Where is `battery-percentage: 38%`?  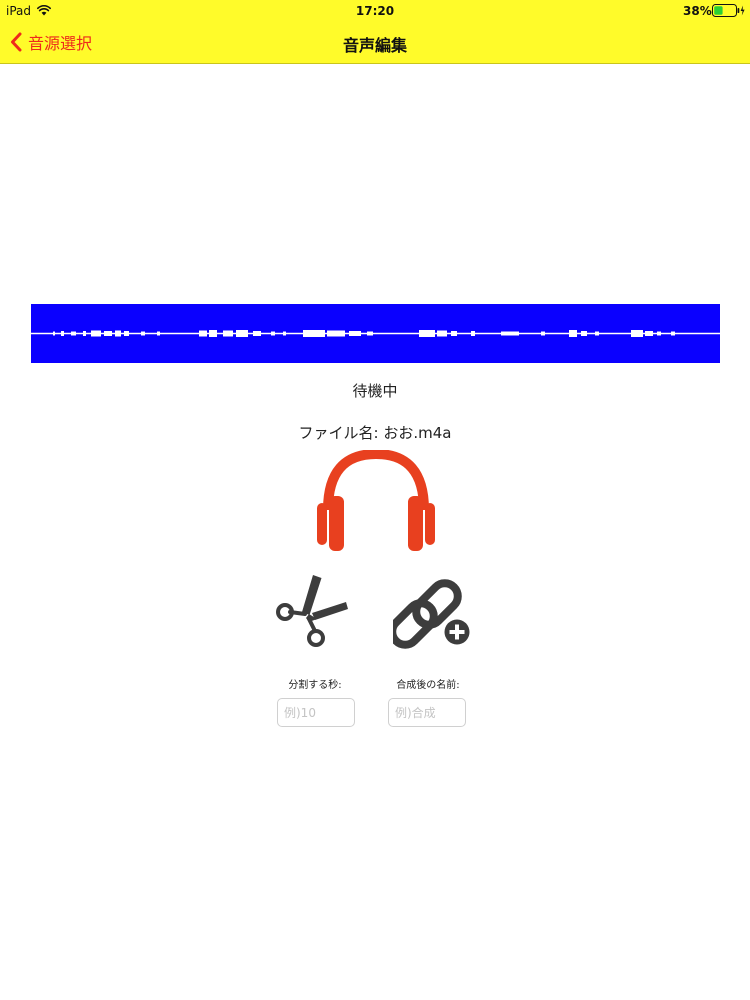
battery-percentage: 38% is located at coordinates (697, 11).